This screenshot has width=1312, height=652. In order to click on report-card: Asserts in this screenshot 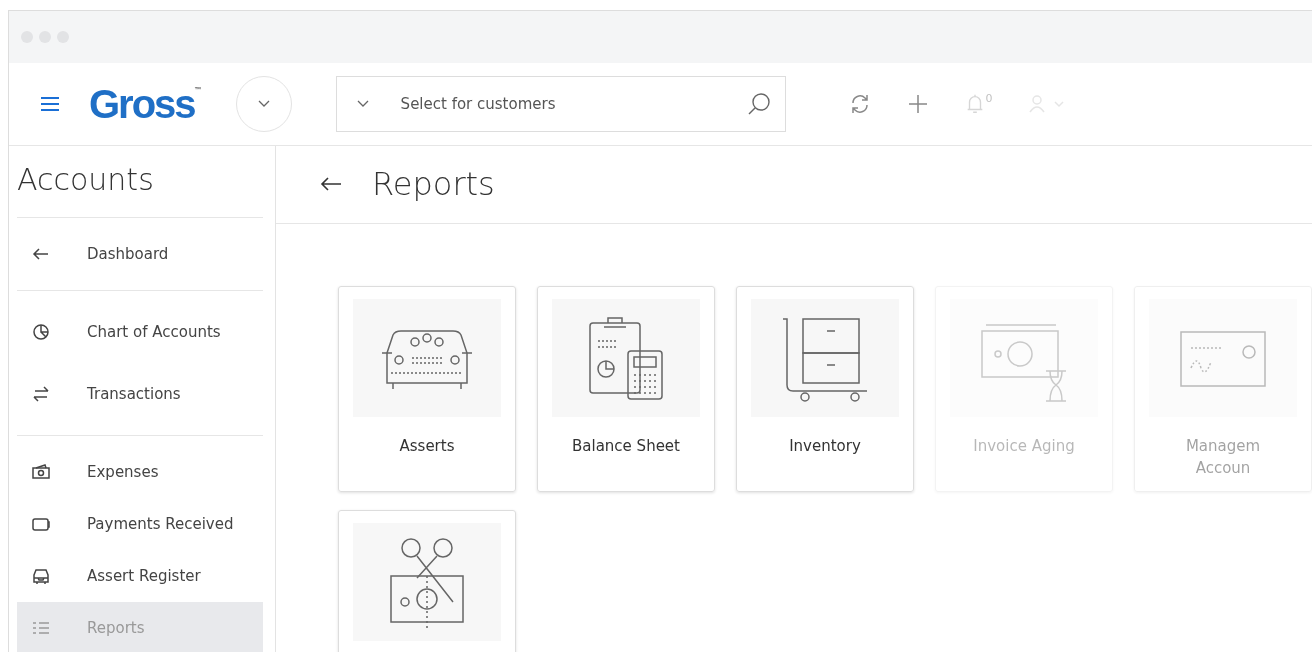, I will do `click(427, 388)`.